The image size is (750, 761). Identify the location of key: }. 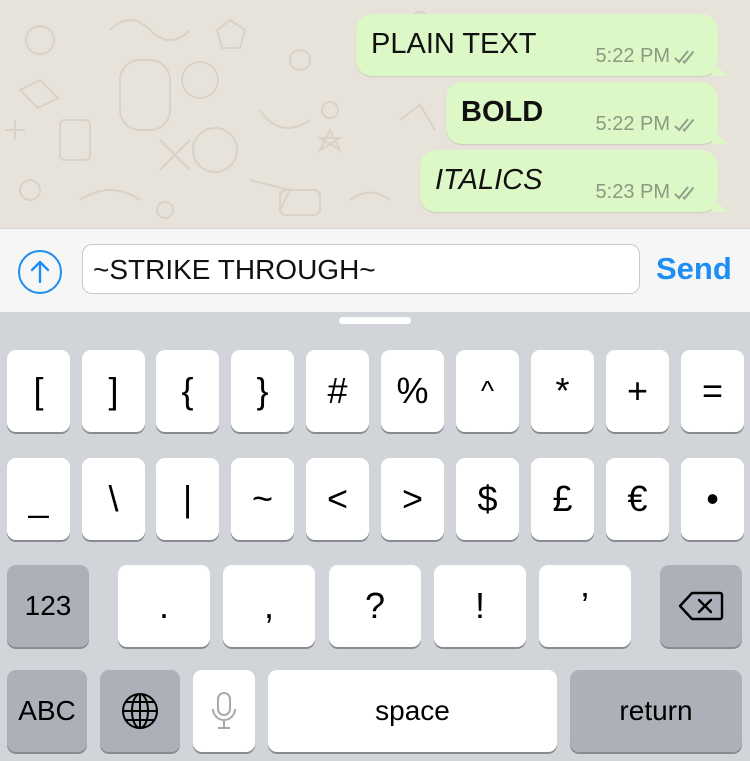
(262, 391).